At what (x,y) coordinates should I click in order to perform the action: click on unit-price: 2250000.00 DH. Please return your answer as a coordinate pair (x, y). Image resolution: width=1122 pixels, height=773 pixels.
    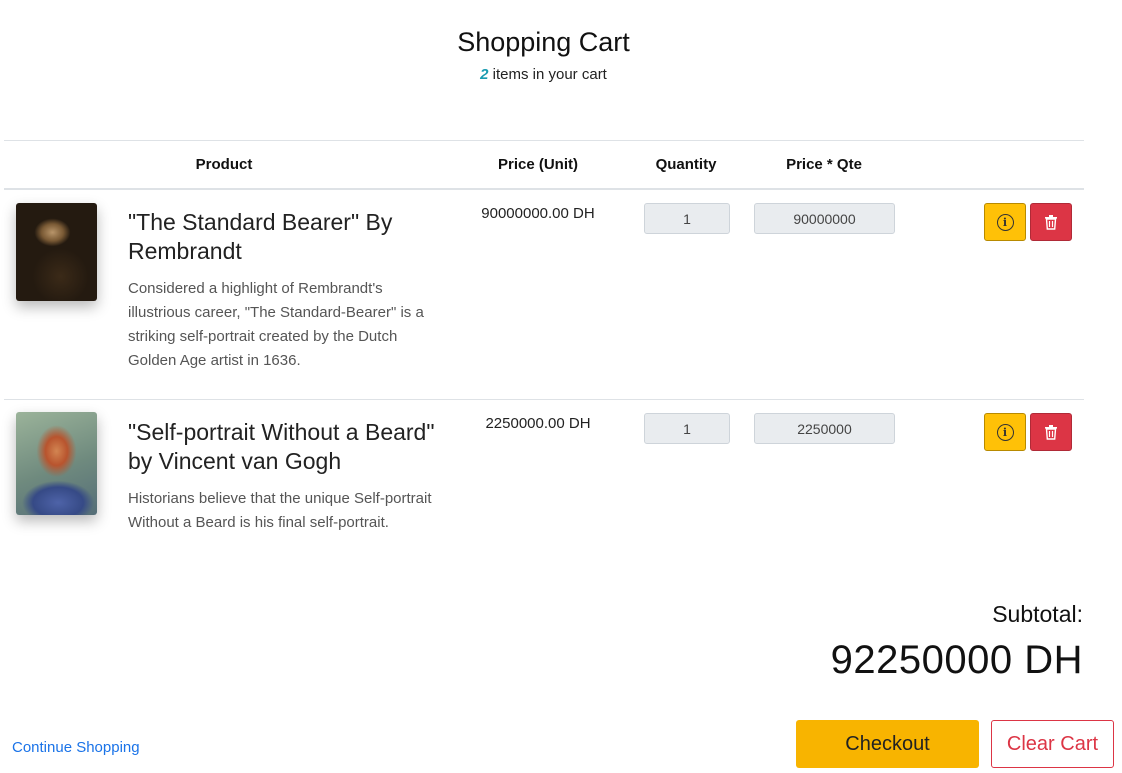
    Looking at the image, I should click on (538, 423).